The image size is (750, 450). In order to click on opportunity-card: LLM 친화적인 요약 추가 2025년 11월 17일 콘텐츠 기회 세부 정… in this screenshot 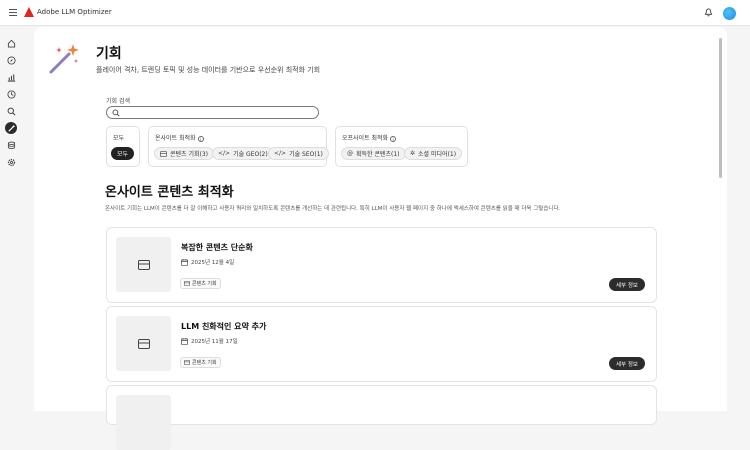, I will do `click(381, 344)`.